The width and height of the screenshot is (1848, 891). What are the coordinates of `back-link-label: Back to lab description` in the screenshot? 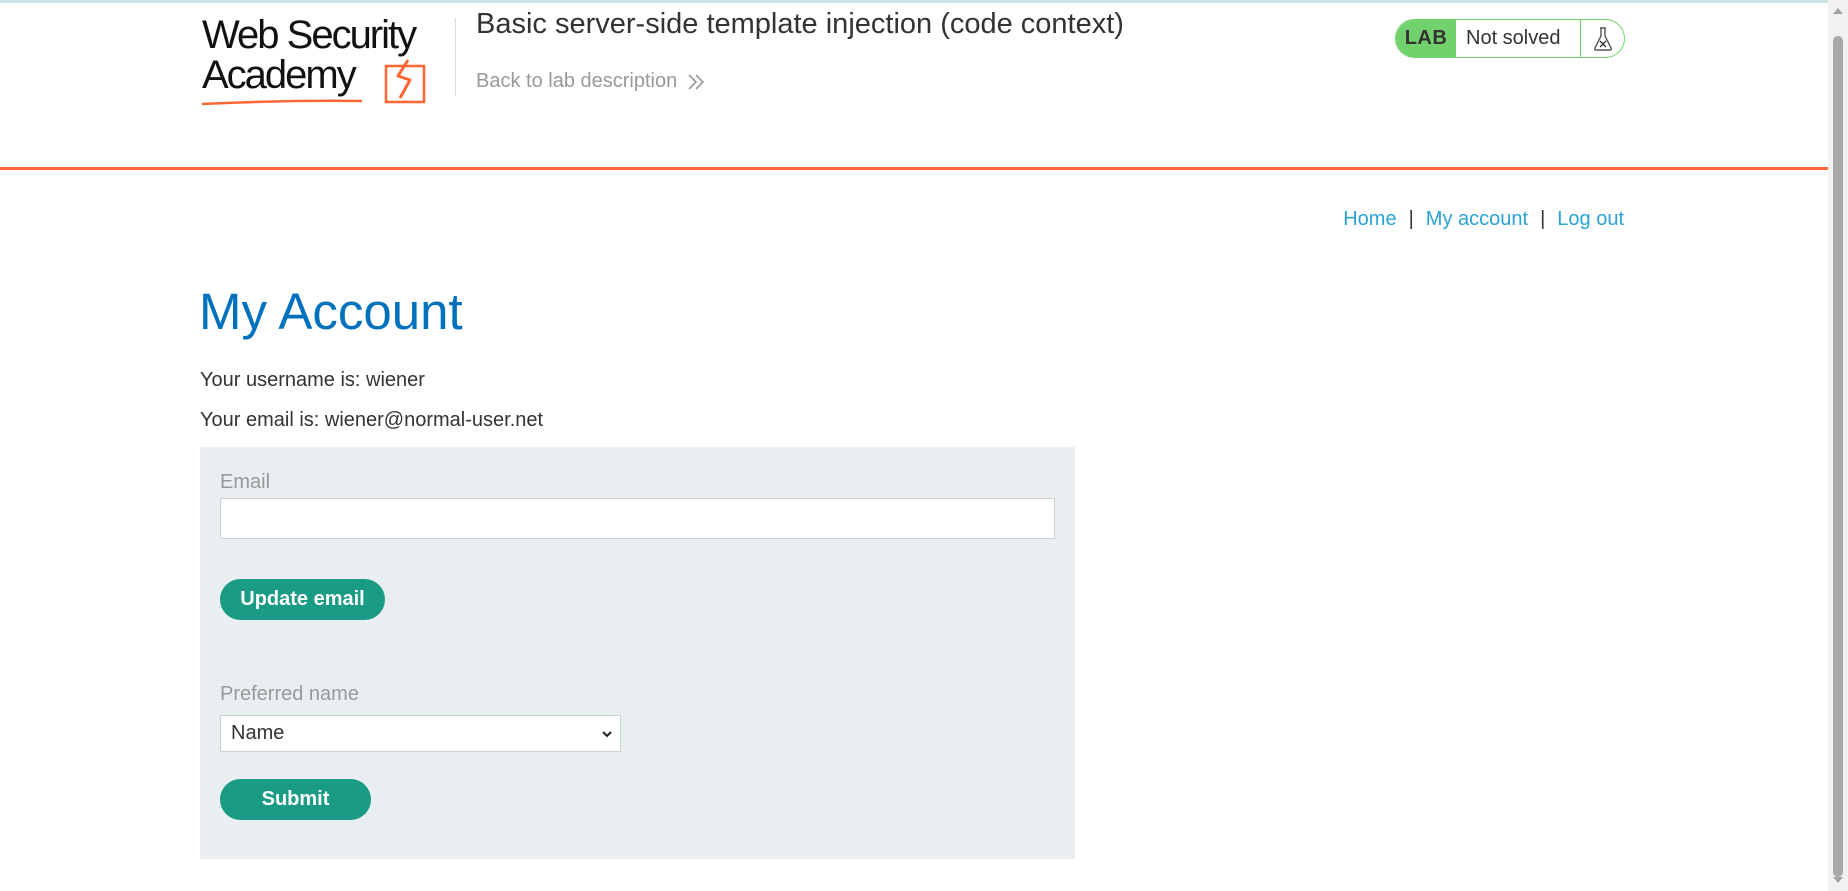 It's located at (577, 81).